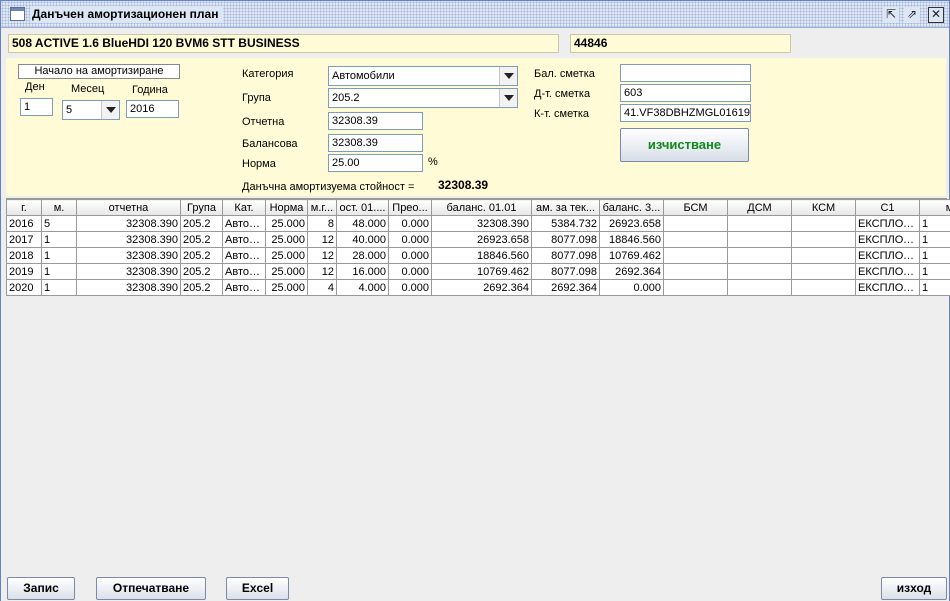 The height and width of the screenshot is (601, 950). I want to click on group-select: 205.2, so click(423, 98).